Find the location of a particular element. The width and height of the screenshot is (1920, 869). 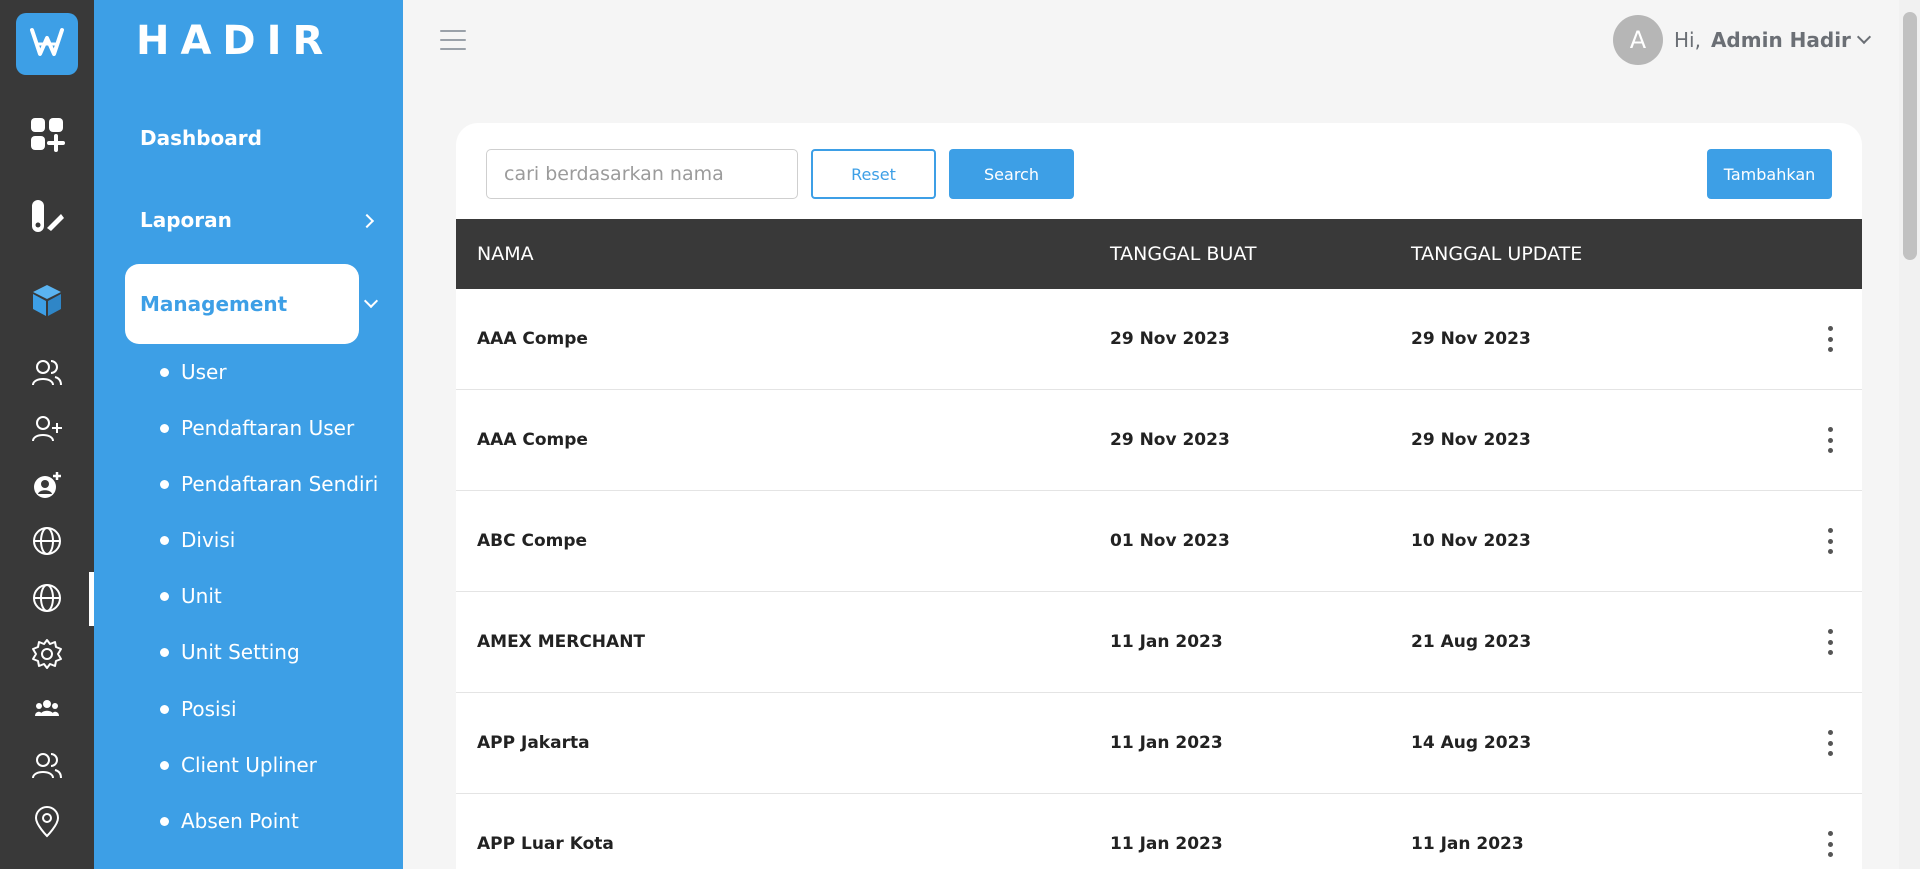

icon-rail is located at coordinates (47, 434).